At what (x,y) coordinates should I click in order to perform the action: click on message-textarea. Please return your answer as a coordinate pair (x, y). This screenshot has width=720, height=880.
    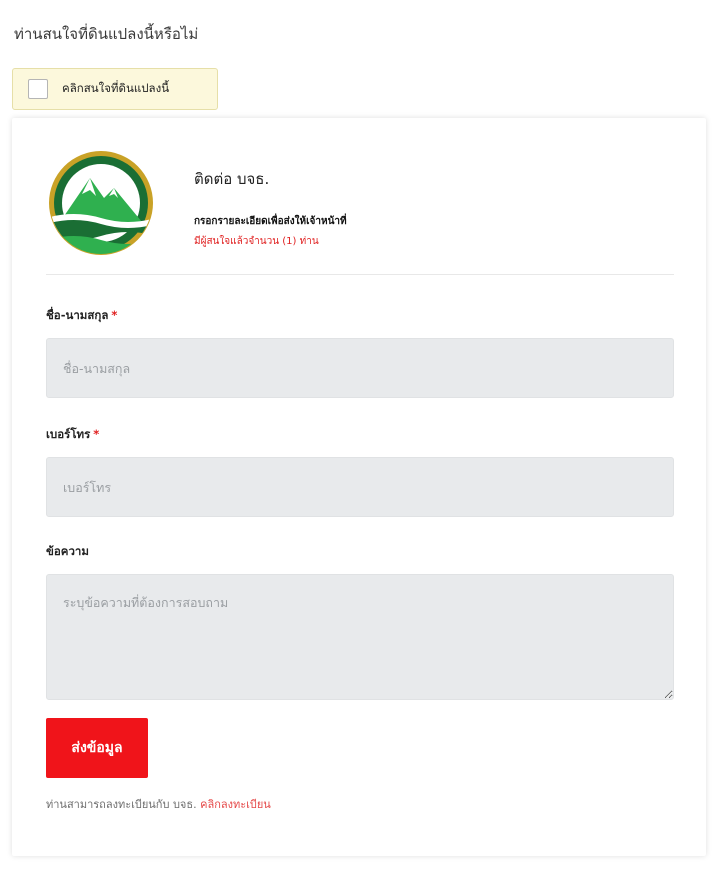
    Looking at the image, I should click on (360, 637).